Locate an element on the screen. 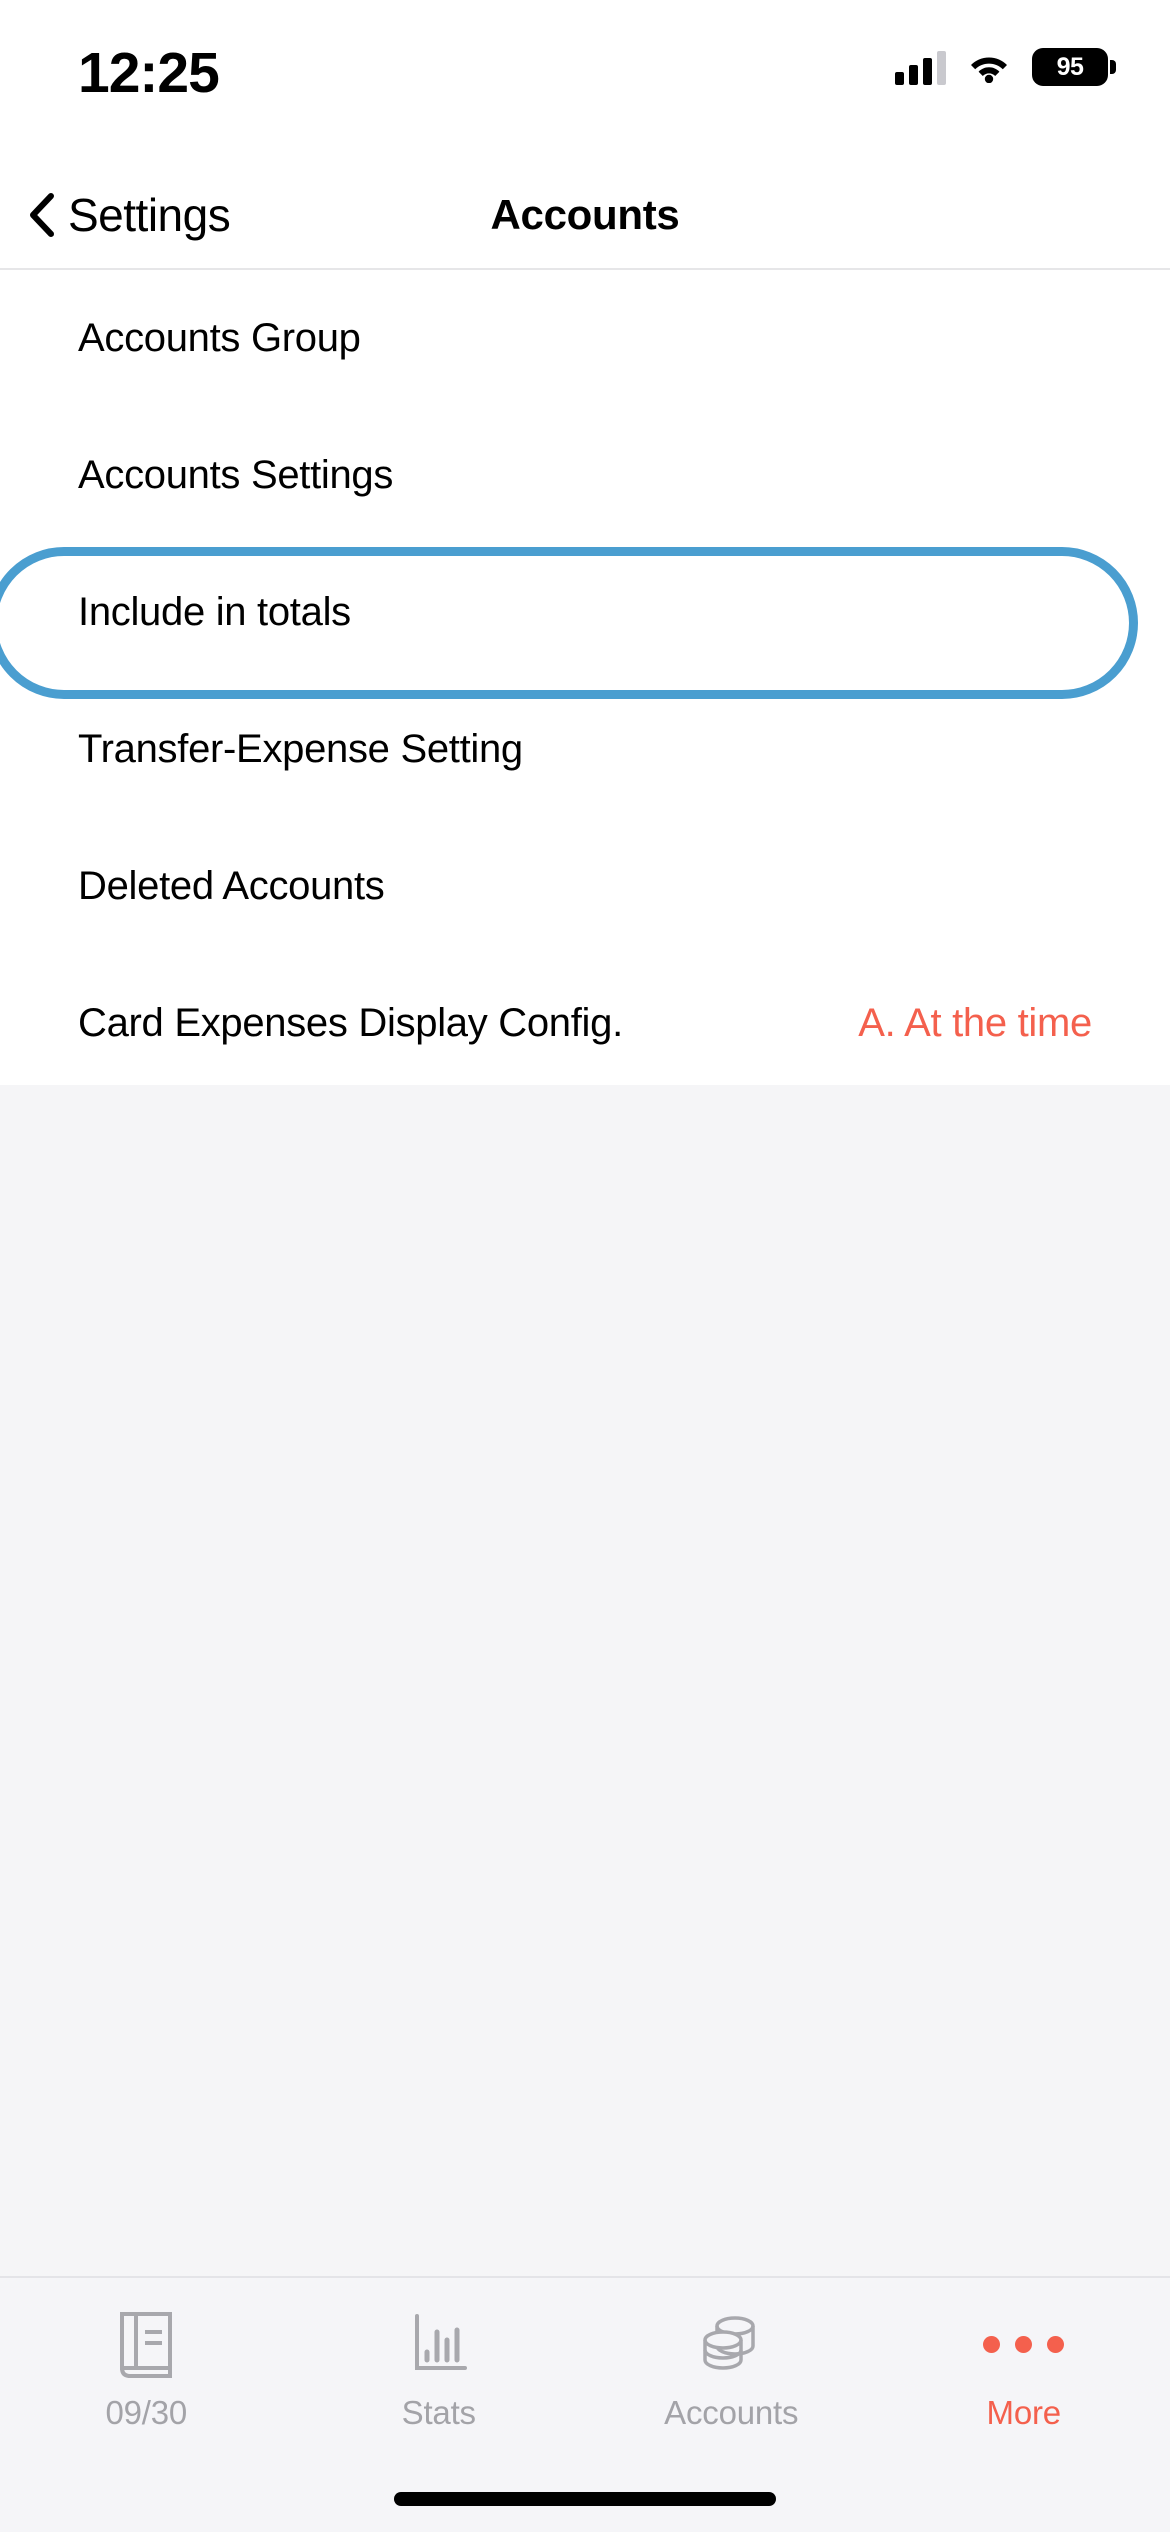 This screenshot has width=1170, height=2532. tab-ledger: 09/30 is located at coordinates (146, 2405).